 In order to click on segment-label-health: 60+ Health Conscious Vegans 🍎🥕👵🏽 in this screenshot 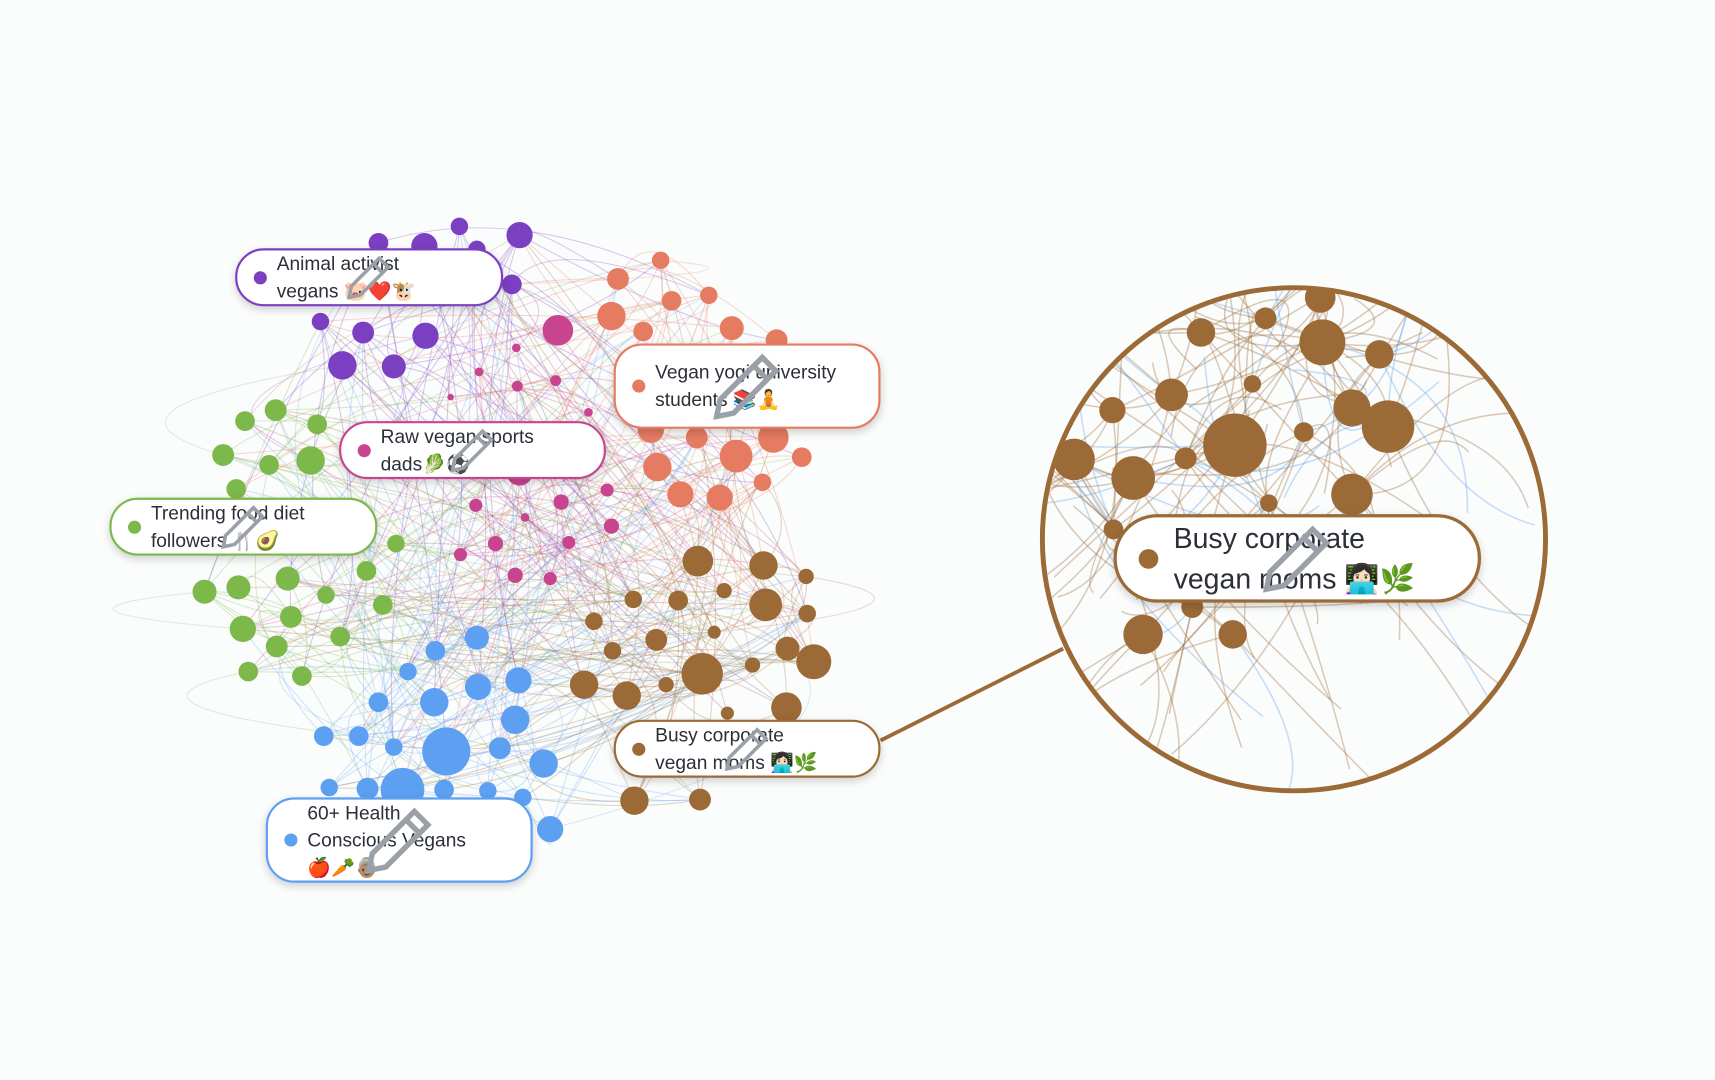, I will do `click(399, 840)`.